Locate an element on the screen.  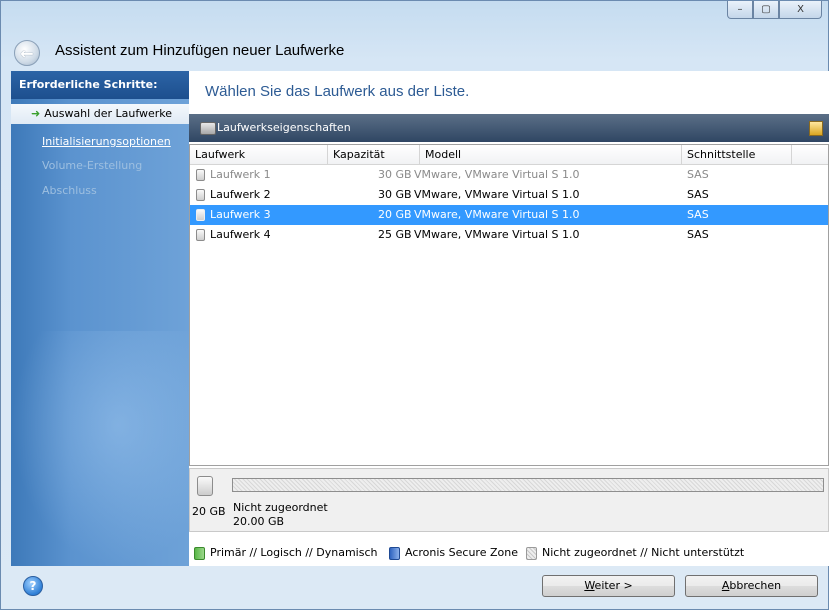
partition-name: Nicht zugeordnet is located at coordinates (280, 507).